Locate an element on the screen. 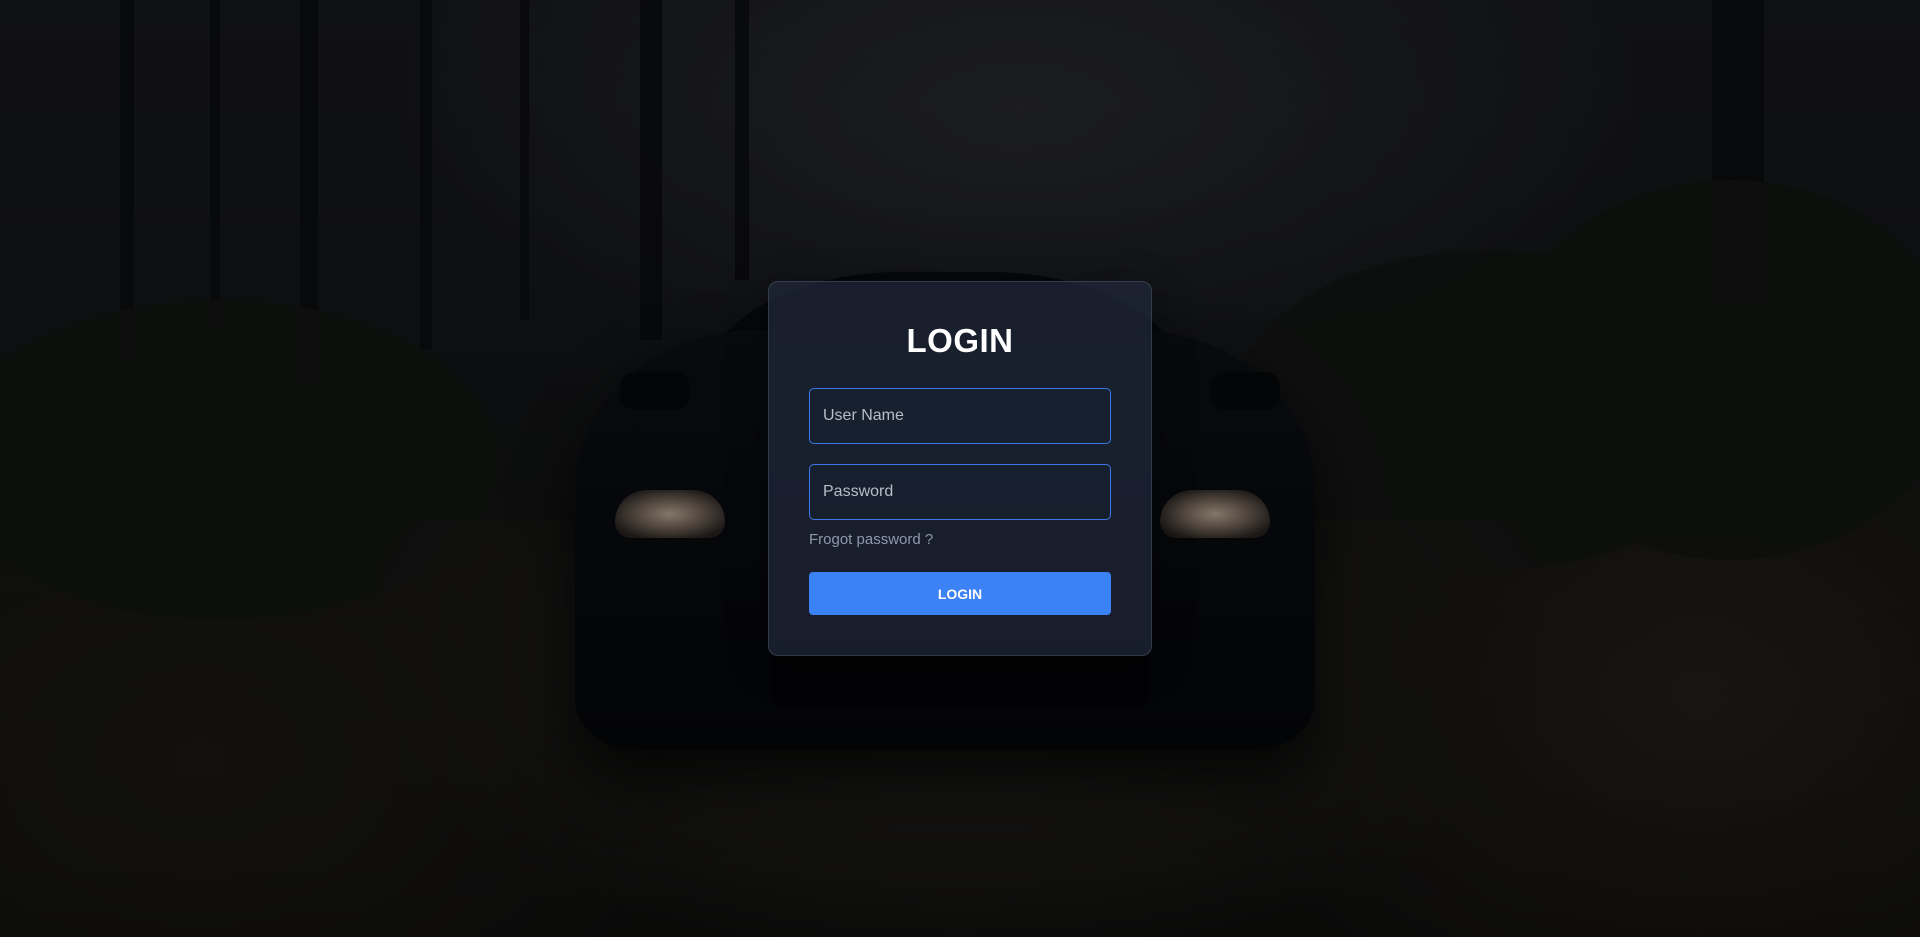 Image resolution: width=1920 pixels, height=937 pixels. username-input is located at coordinates (960, 416).